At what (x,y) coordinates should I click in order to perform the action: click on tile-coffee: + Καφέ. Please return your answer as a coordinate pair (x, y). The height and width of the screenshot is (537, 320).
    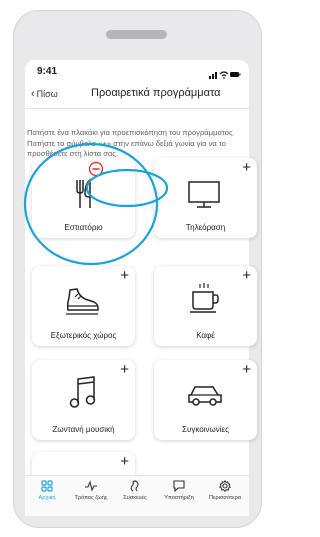
    Looking at the image, I should click on (205, 306).